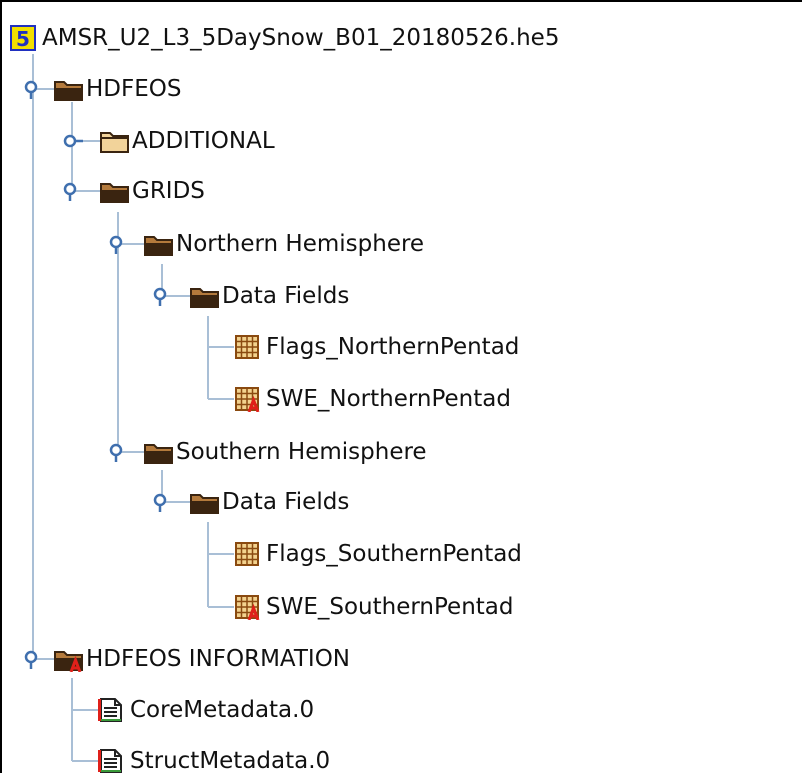 The height and width of the screenshot is (781, 804). I want to click on tree-node-hdfeos: HDFEOS, so click(117, 89).